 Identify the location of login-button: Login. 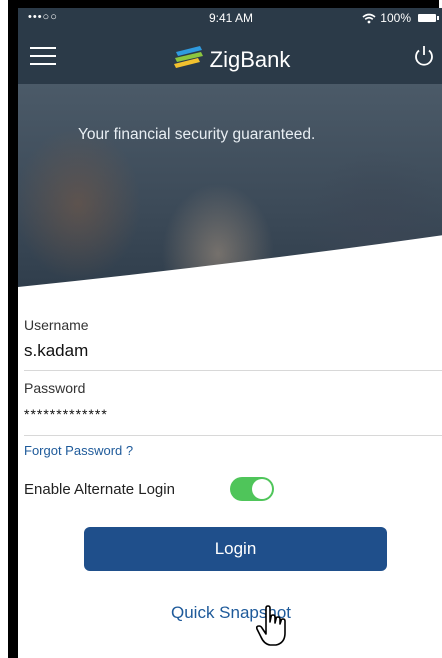
(235, 549).